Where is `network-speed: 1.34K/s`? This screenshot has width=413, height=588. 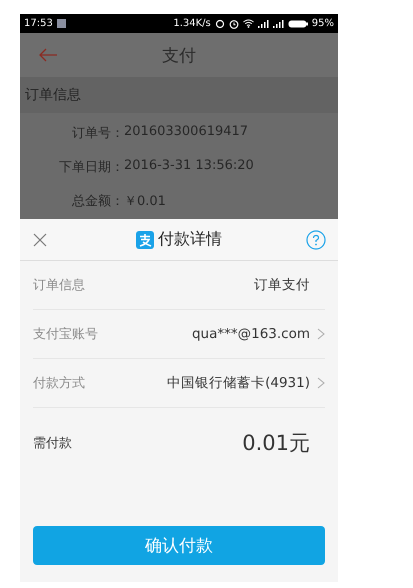
network-speed: 1.34K/s is located at coordinates (192, 23).